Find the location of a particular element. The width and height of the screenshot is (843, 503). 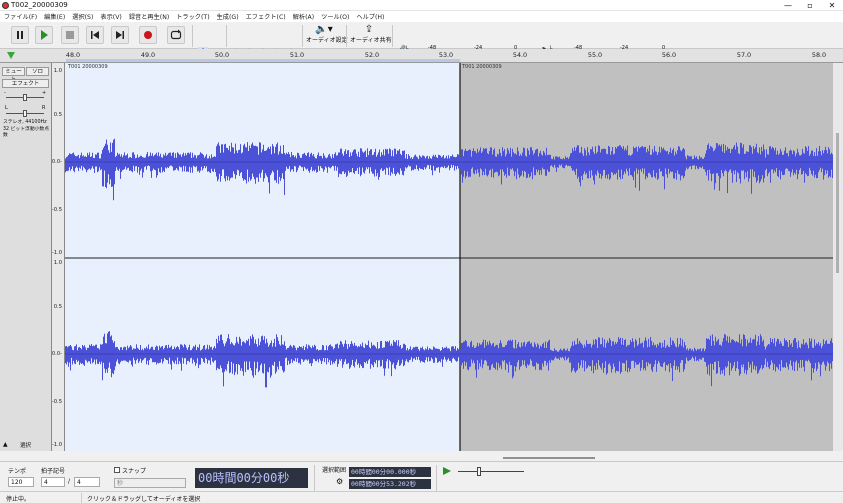

timeline-tick-label: 57.0 is located at coordinates (744, 55).